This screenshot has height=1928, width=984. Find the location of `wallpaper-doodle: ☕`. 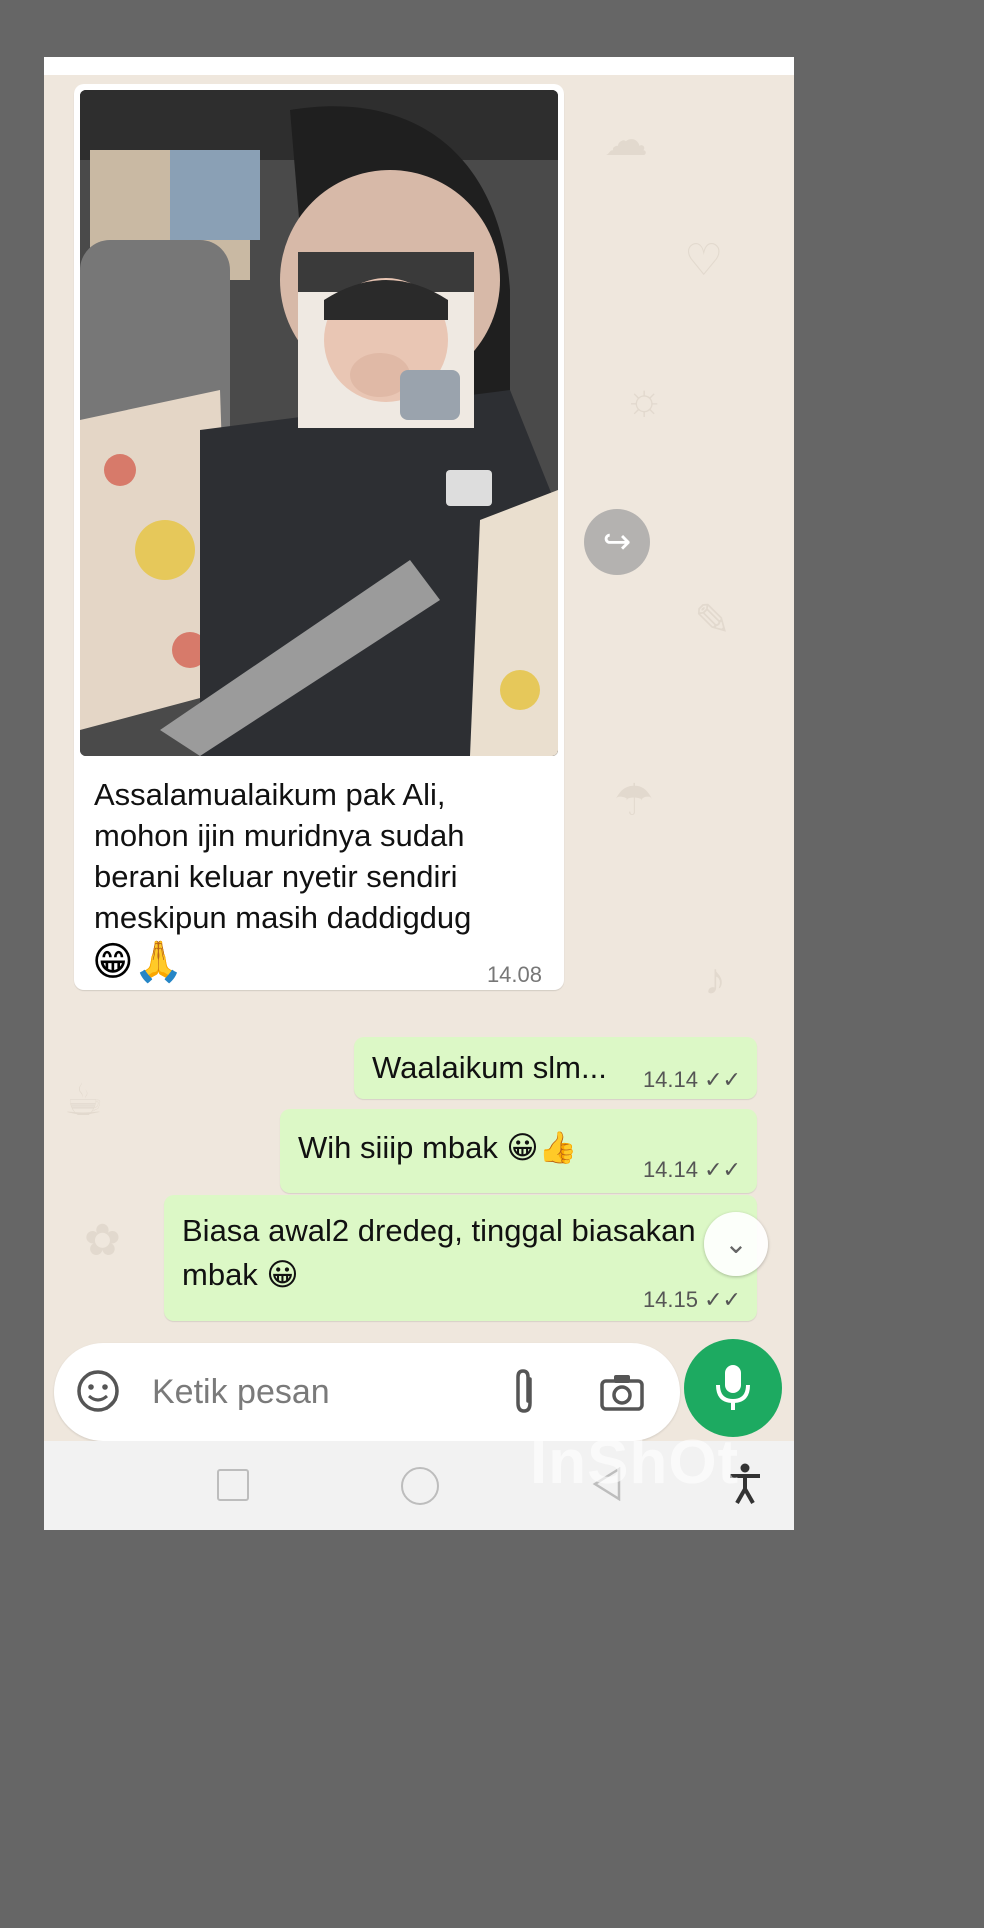

wallpaper-doodle: ☕ is located at coordinates (84, 1100).